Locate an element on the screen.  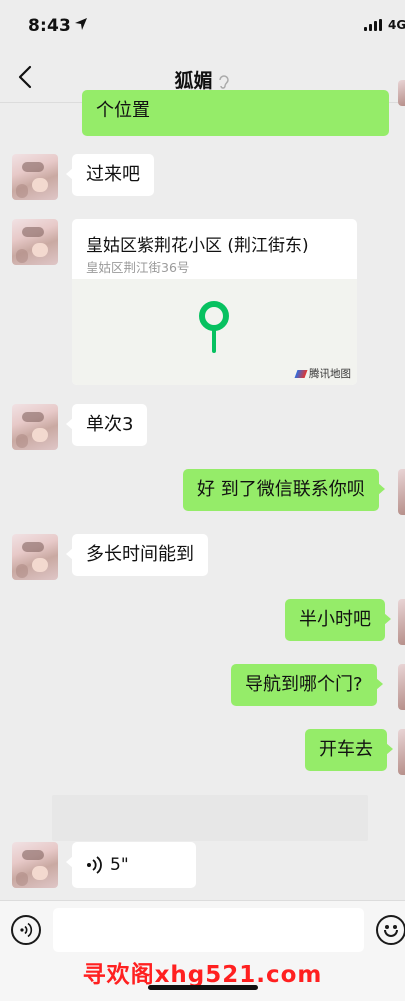
location-name: 皇姑区紫荆花小区 (荆江街东) is located at coordinates (197, 246).